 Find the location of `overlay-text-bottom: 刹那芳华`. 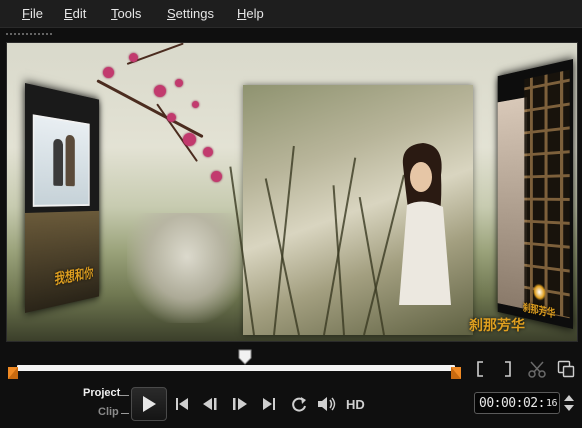

overlay-text-bottom: 刹那芳华 is located at coordinates (497, 326).